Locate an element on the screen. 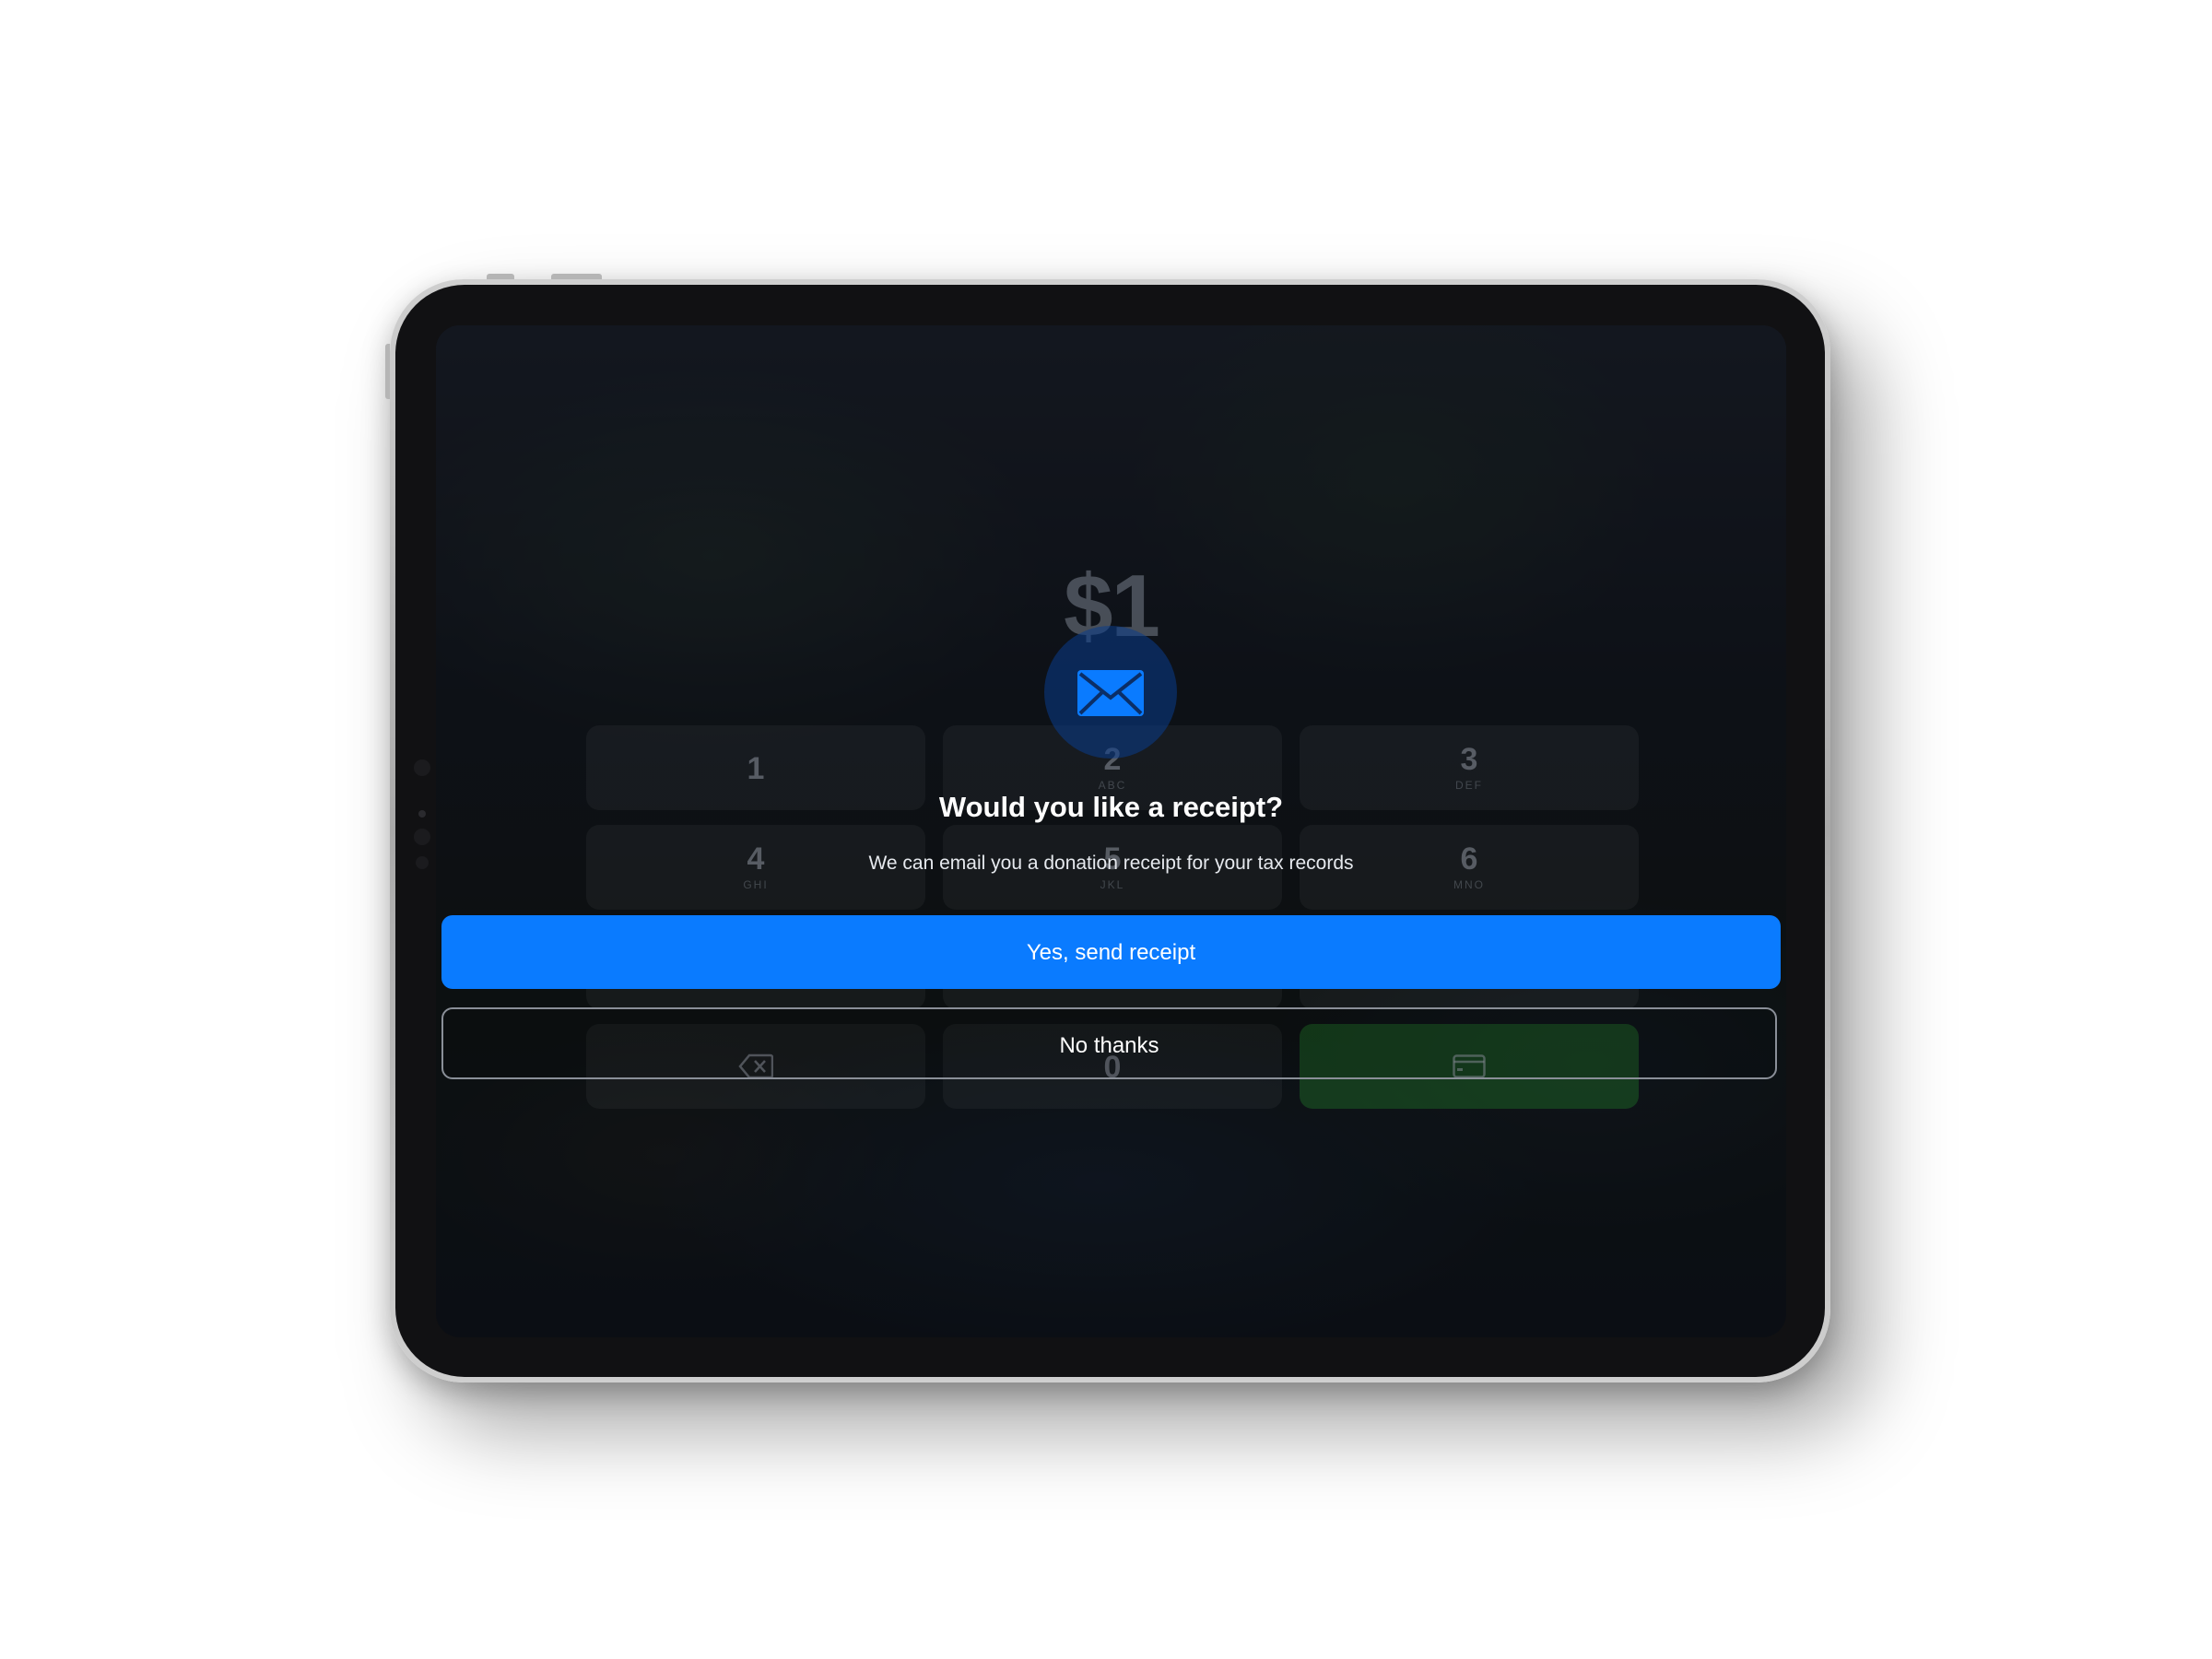 Image resolution: width=2212 pixels, height=1659 pixels. envelope-icon is located at coordinates (1110, 693).